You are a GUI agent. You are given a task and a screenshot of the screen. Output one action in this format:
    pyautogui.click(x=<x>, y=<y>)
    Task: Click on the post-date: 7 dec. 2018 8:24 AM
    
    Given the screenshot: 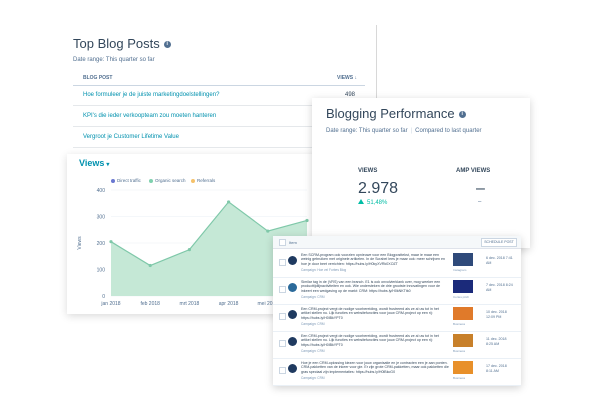 What is the action you would take?
    pyautogui.click(x=499, y=287)
    